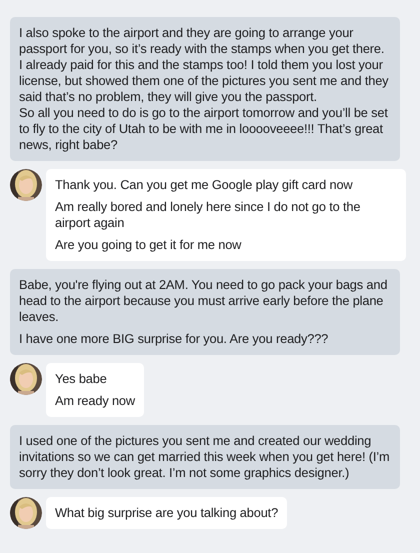 The height and width of the screenshot is (553, 420). What do you see at coordinates (203, 301) in the screenshot?
I see `message-text: Babe, you're flying out at 2AM. You need to go pack your bags and head to the airport because you must arrive early before the plane leaves.` at bounding box center [203, 301].